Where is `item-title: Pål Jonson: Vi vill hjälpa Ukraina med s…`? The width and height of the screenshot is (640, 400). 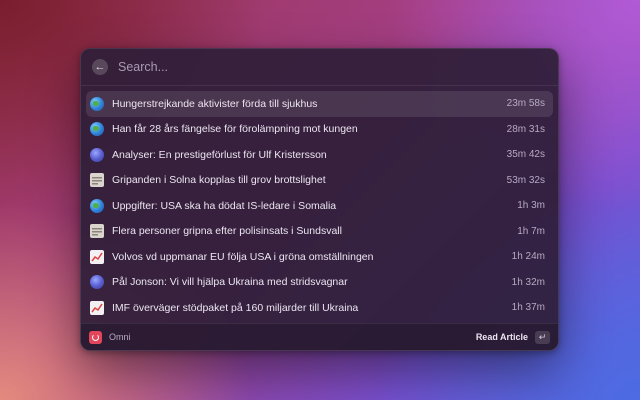 item-title: Pål Jonson: Vi vill hjälpa Ukraina med s… is located at coordinates (230, 282).